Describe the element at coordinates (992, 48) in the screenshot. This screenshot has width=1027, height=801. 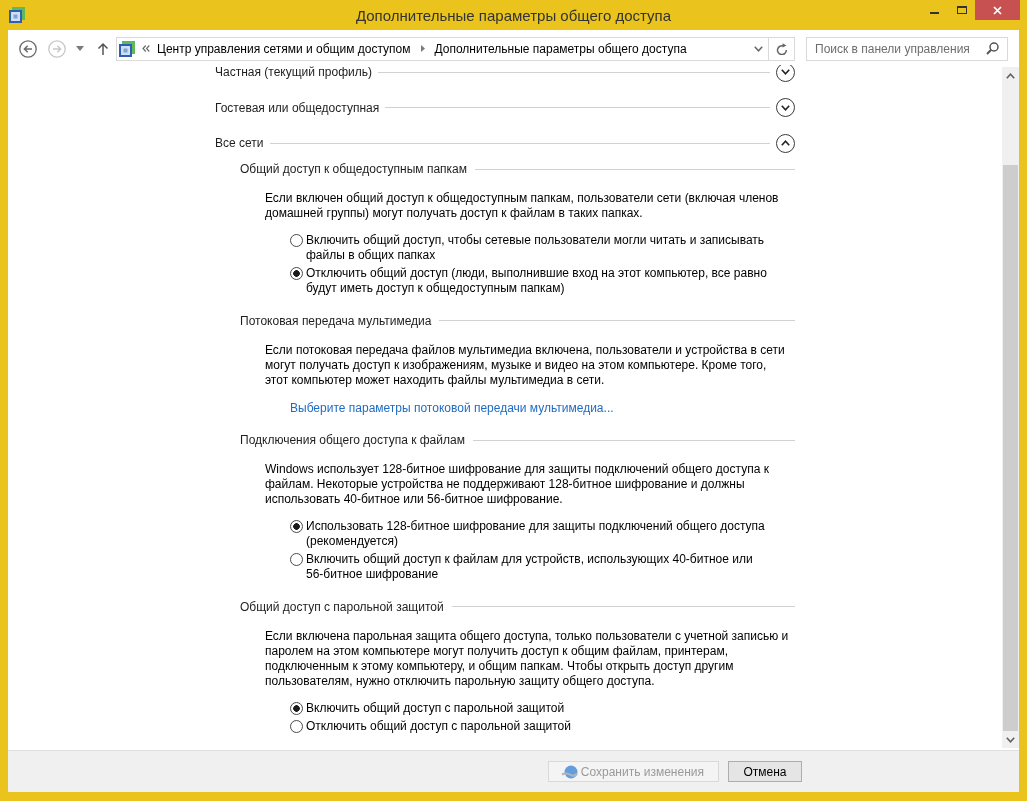
I see `search-icon` at that location.